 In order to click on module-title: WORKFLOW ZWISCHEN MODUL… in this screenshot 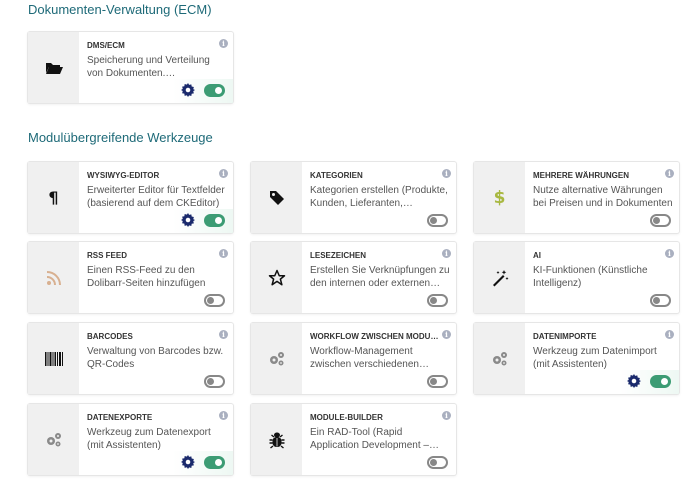, I will do `click(375, 336)`.